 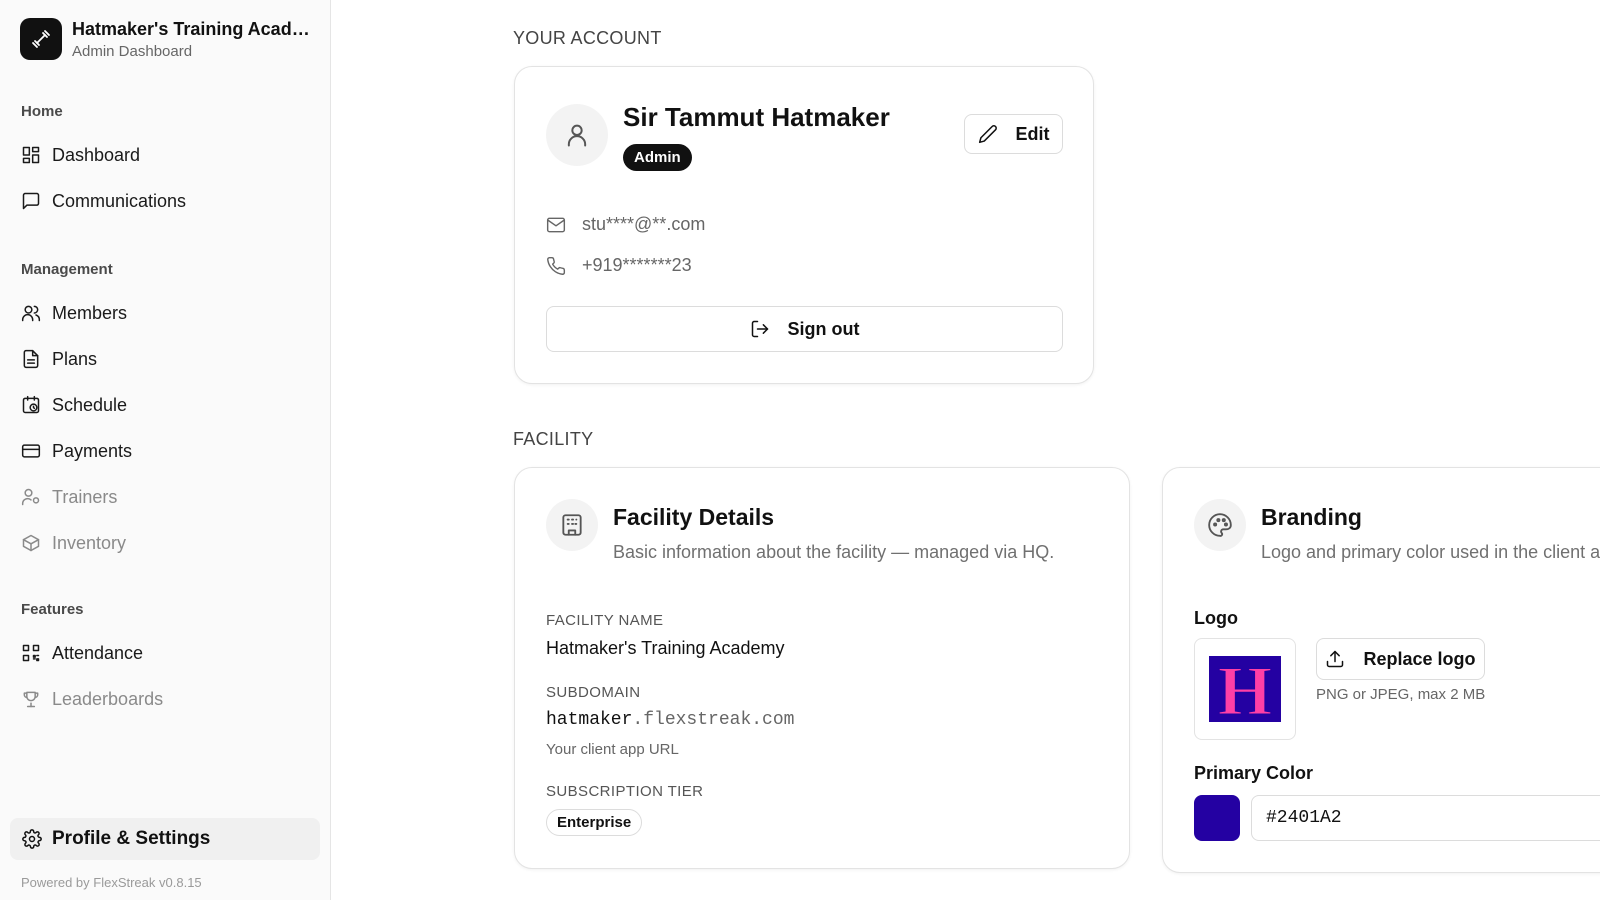 I want to click on sidebar-item-label: Payments, so click(x=92, y=450).